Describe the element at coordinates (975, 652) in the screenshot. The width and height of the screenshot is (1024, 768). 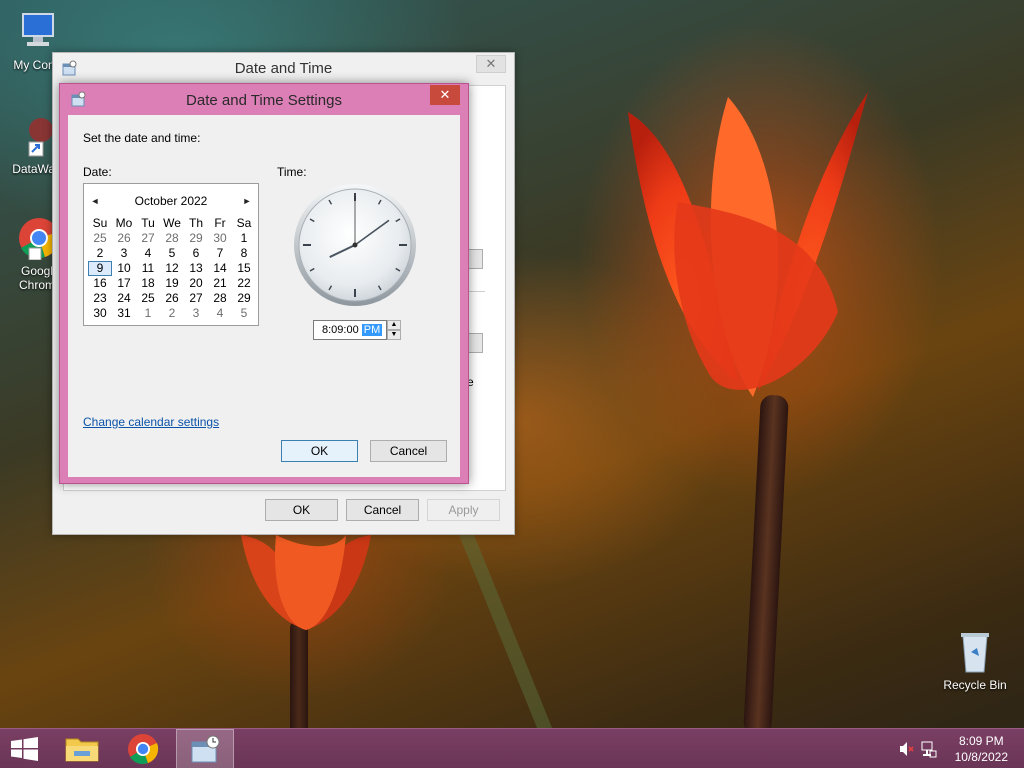
I see `recycle-bin-icon` at that location.